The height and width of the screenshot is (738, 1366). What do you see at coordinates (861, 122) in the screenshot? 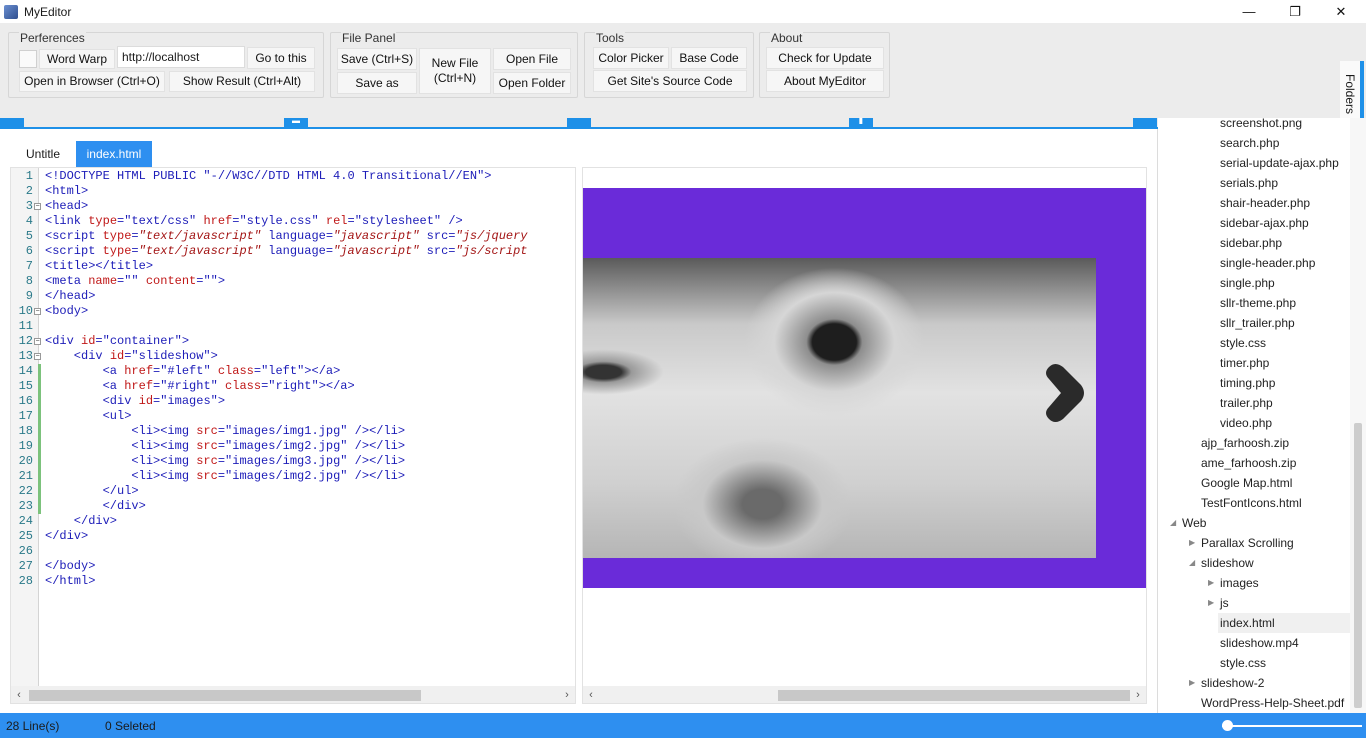
I see `splitter-handle: ▮` at bounding box center [861, 122].